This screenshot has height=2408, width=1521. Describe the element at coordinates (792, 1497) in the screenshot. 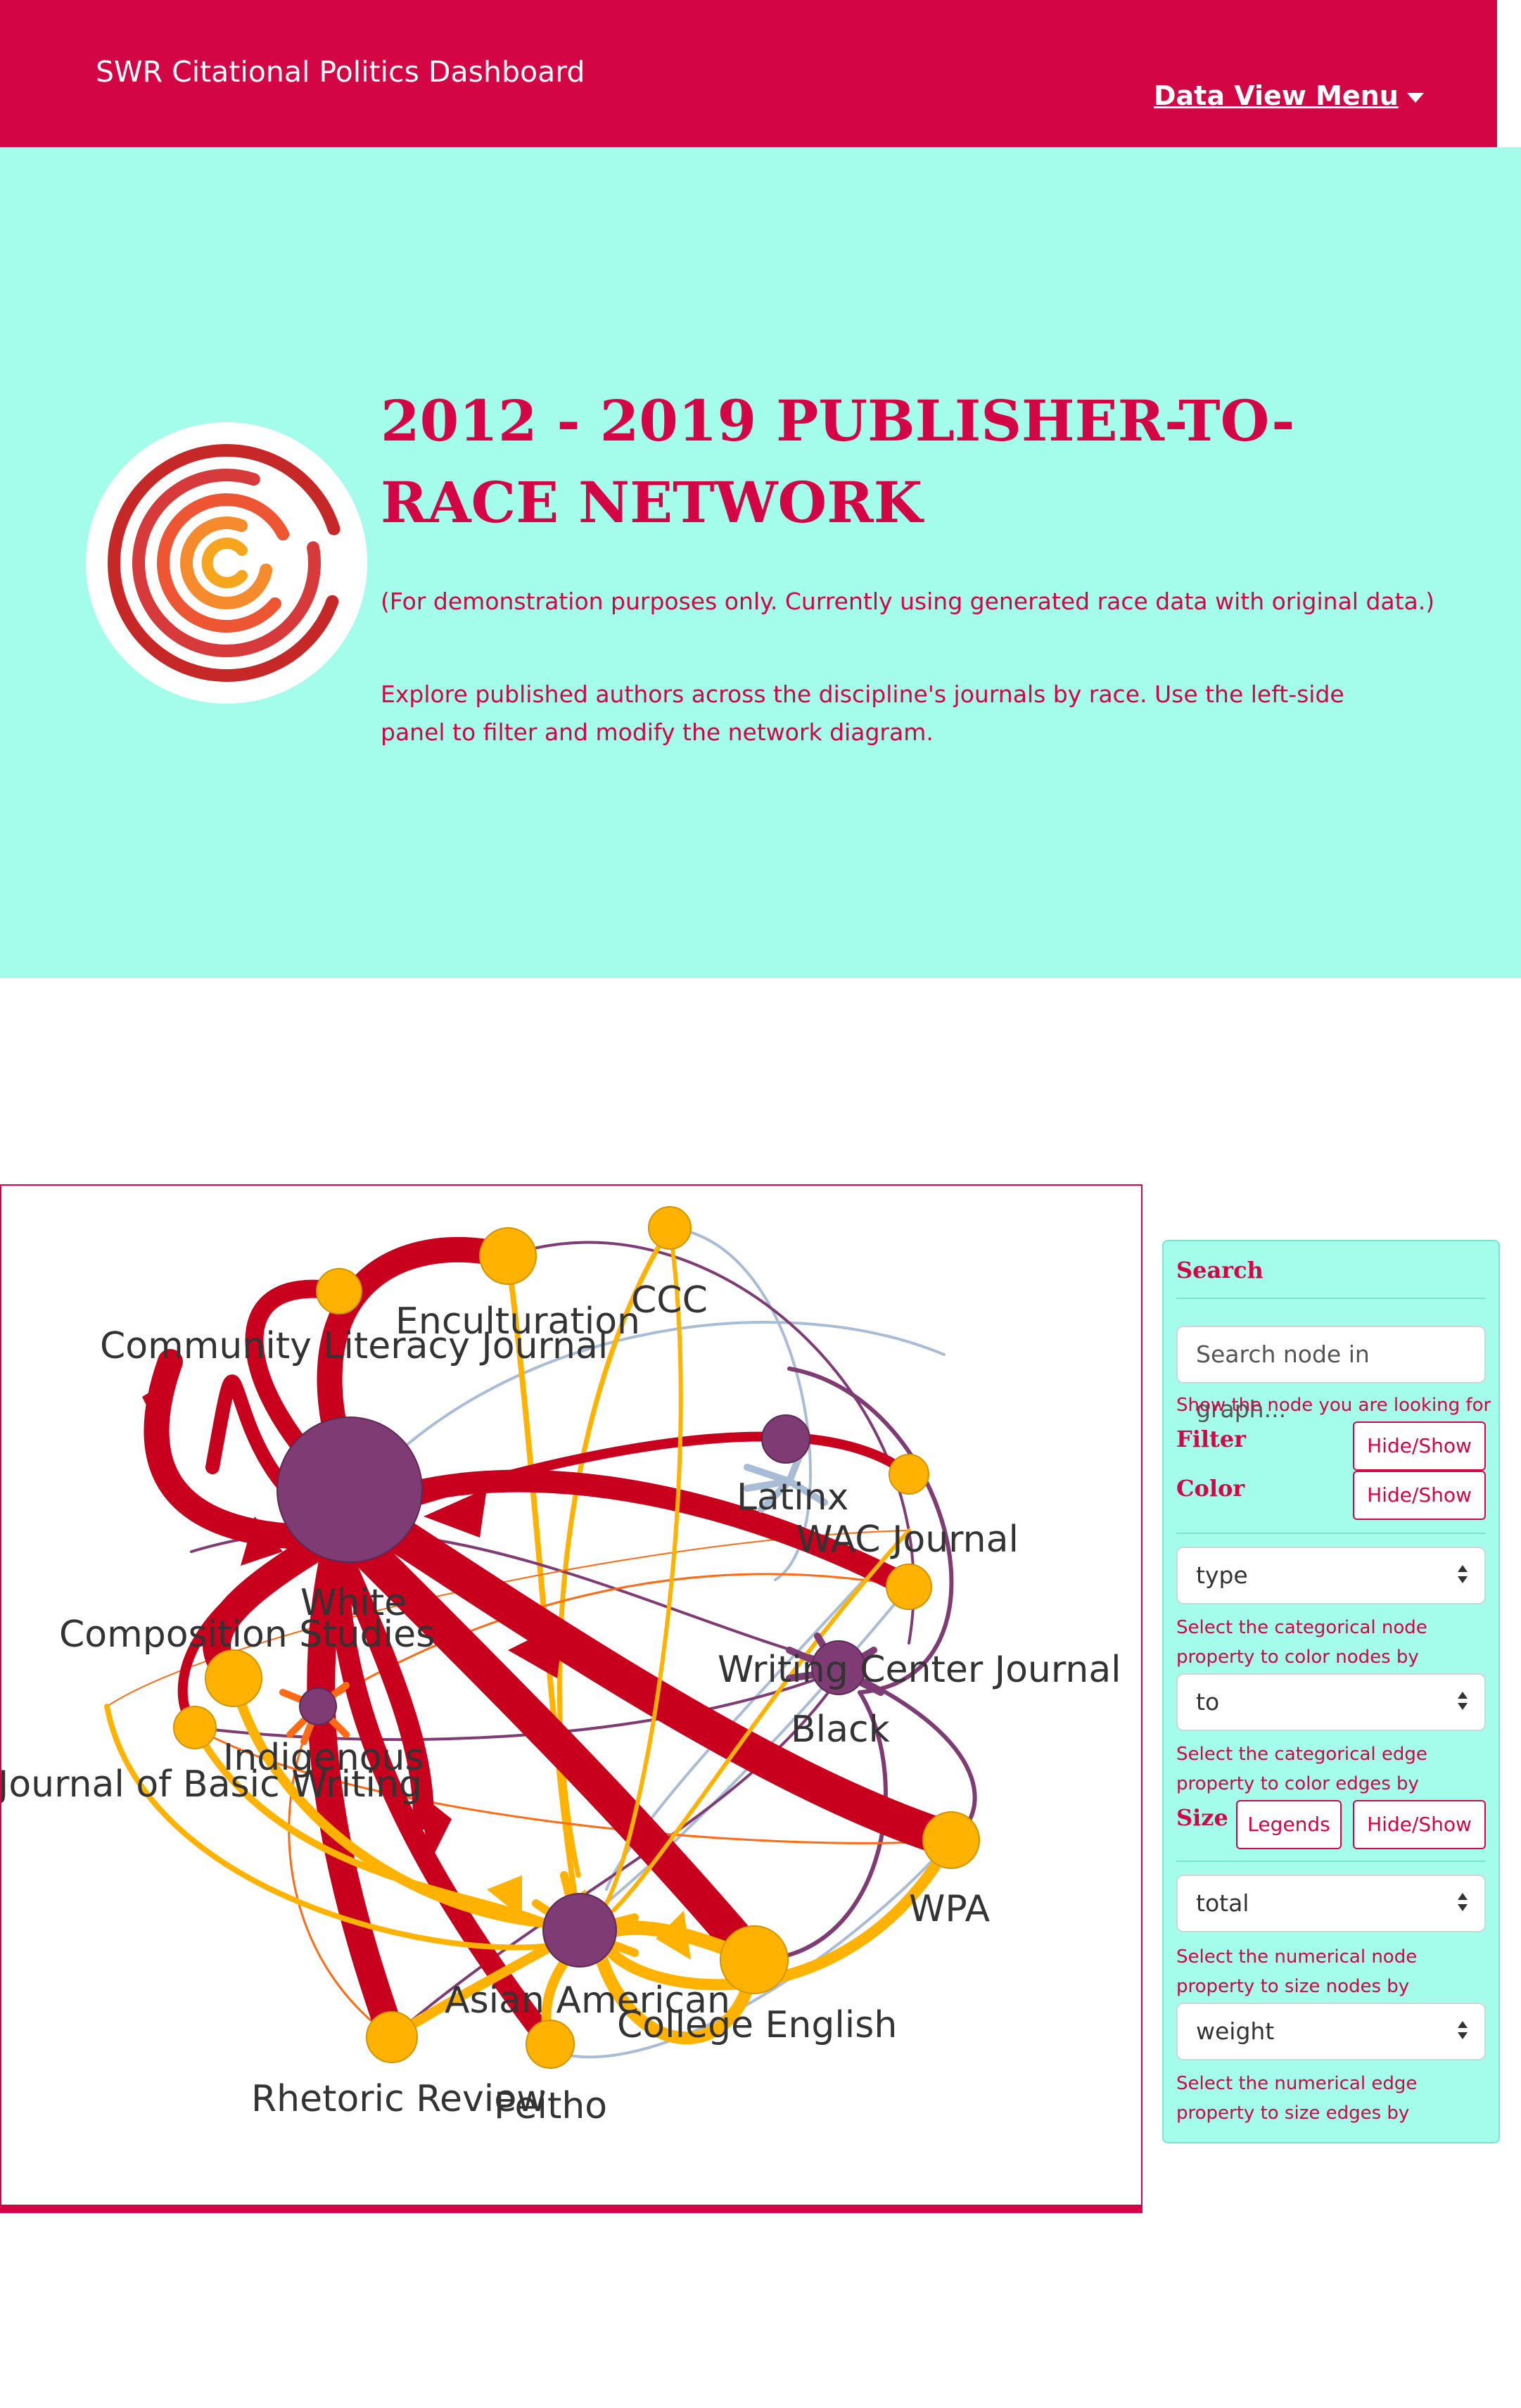

I see `label-latinx: Latinx` at that location.